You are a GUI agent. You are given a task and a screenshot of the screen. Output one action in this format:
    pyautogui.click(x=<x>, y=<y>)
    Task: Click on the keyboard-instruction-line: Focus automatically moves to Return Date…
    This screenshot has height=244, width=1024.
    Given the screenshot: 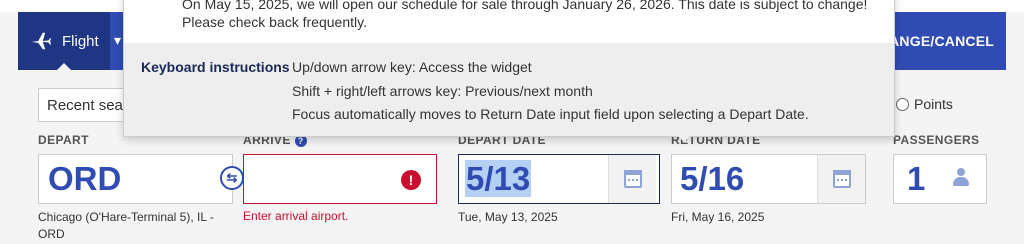 What is the action you would take?
    pyautogui.click(x=550, y=114)
    